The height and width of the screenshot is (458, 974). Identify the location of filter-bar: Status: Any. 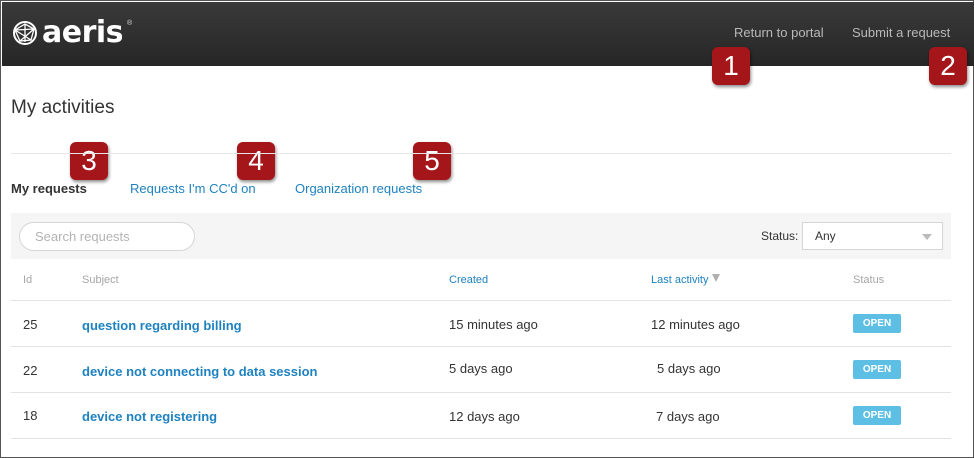
(481, 236).